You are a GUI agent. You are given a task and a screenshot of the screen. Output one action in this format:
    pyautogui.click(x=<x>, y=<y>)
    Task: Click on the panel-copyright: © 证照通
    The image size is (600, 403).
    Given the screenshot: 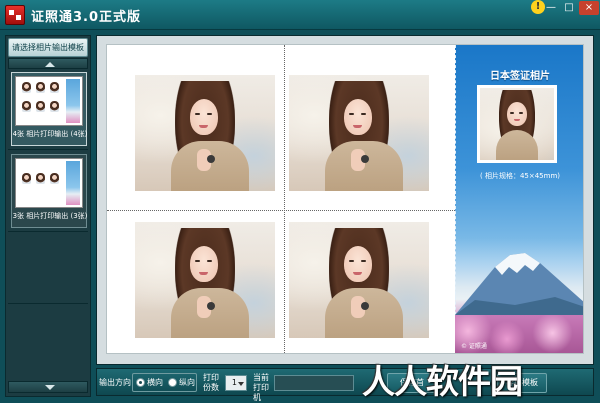 What is the action you would take?
    pyautogui.click(x=474, y=346)
    